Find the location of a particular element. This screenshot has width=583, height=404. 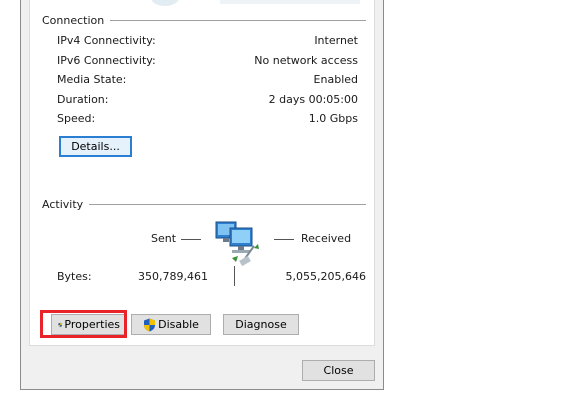

ipv4-value: Internet is located at coordinates (336, 40).